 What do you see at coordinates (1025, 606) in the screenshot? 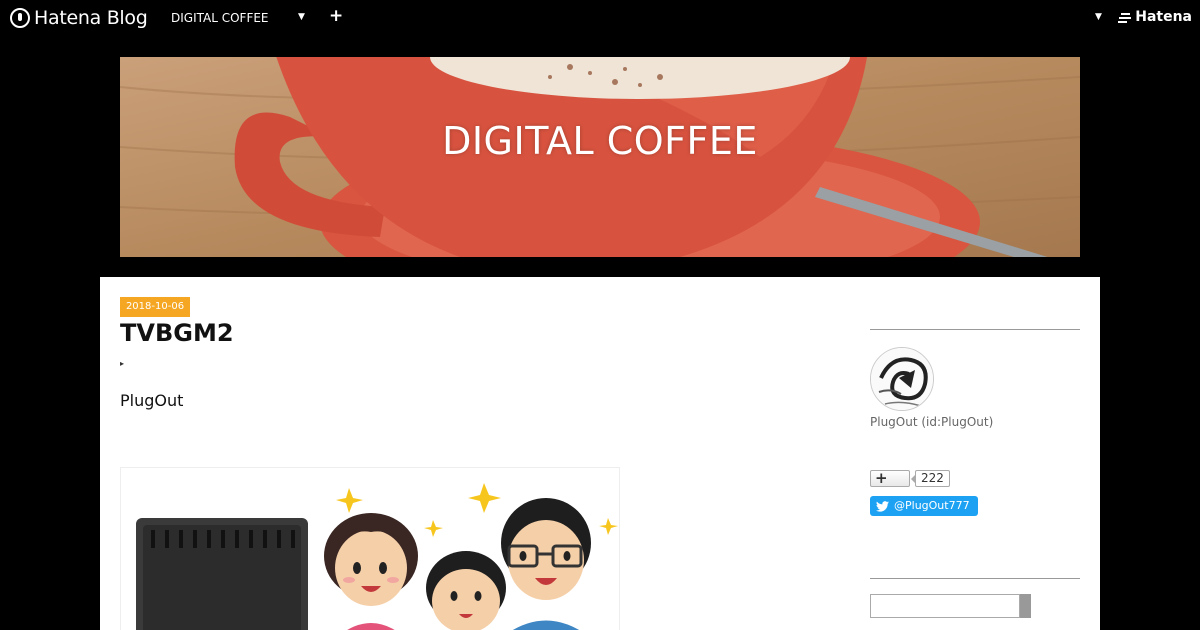
I see `search-button` at bounding box center [1025, 606].